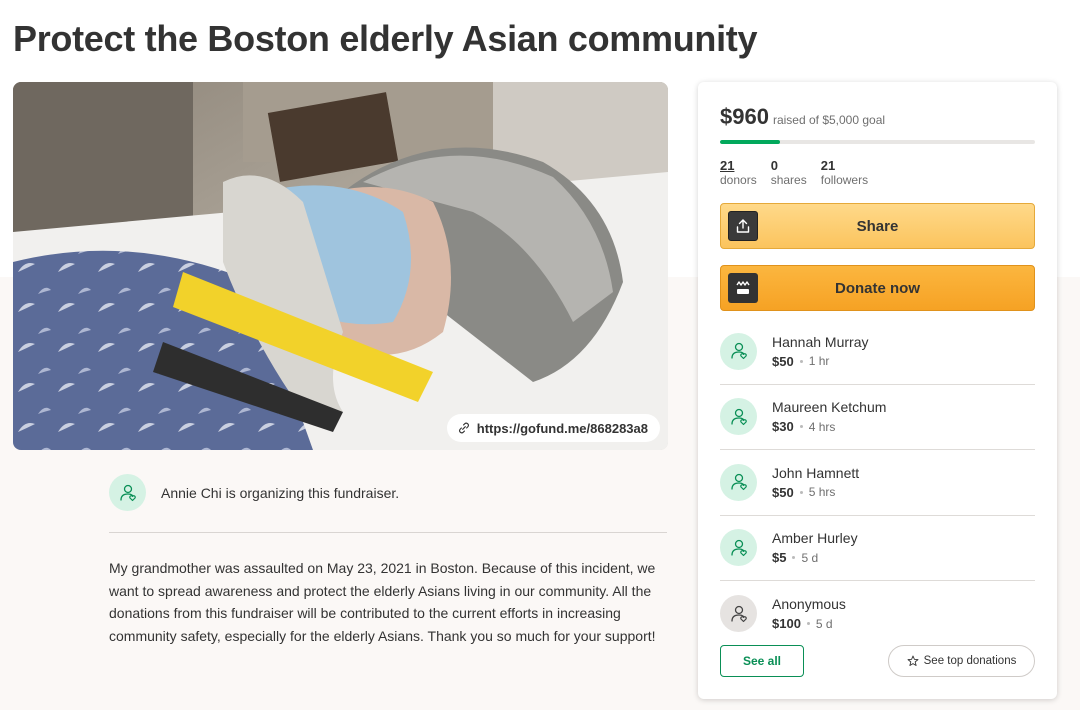 The height and width of the screenshot is (710, 1080). I want to click on share-button: Share, so click(877, 226).